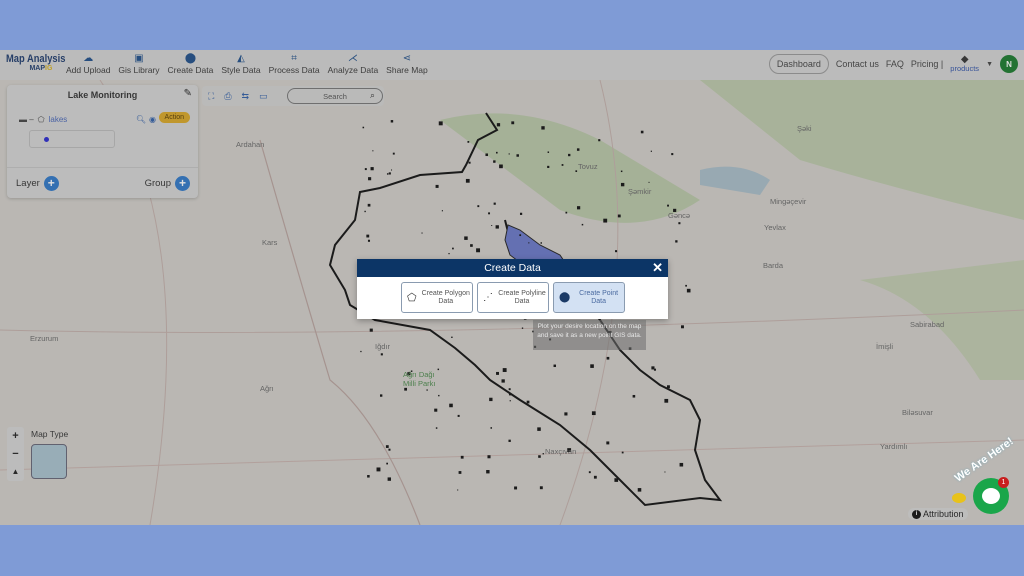  Describe the element at coordinates (246, 96) in the screenshot. I see `measure-icon: ⇆` at that location.